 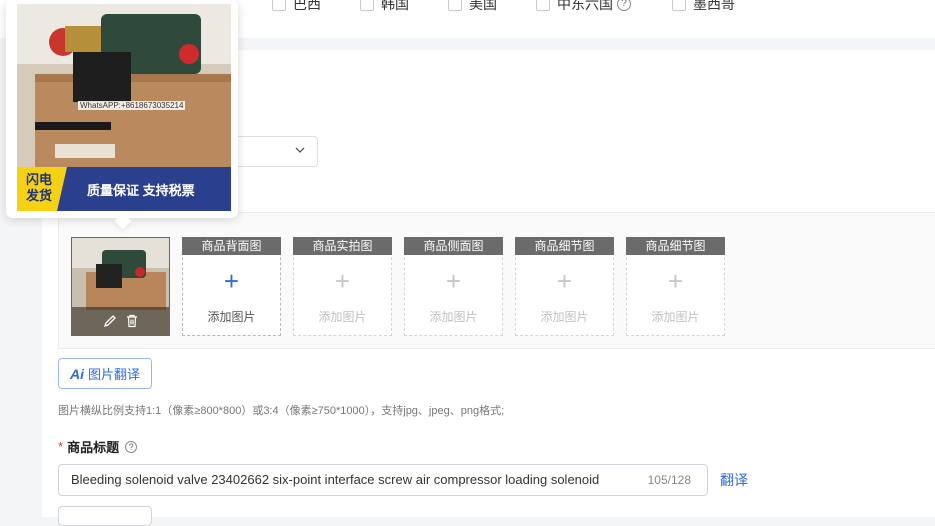 I want to click on region-label: 巴西, so click(x=307, y=6).